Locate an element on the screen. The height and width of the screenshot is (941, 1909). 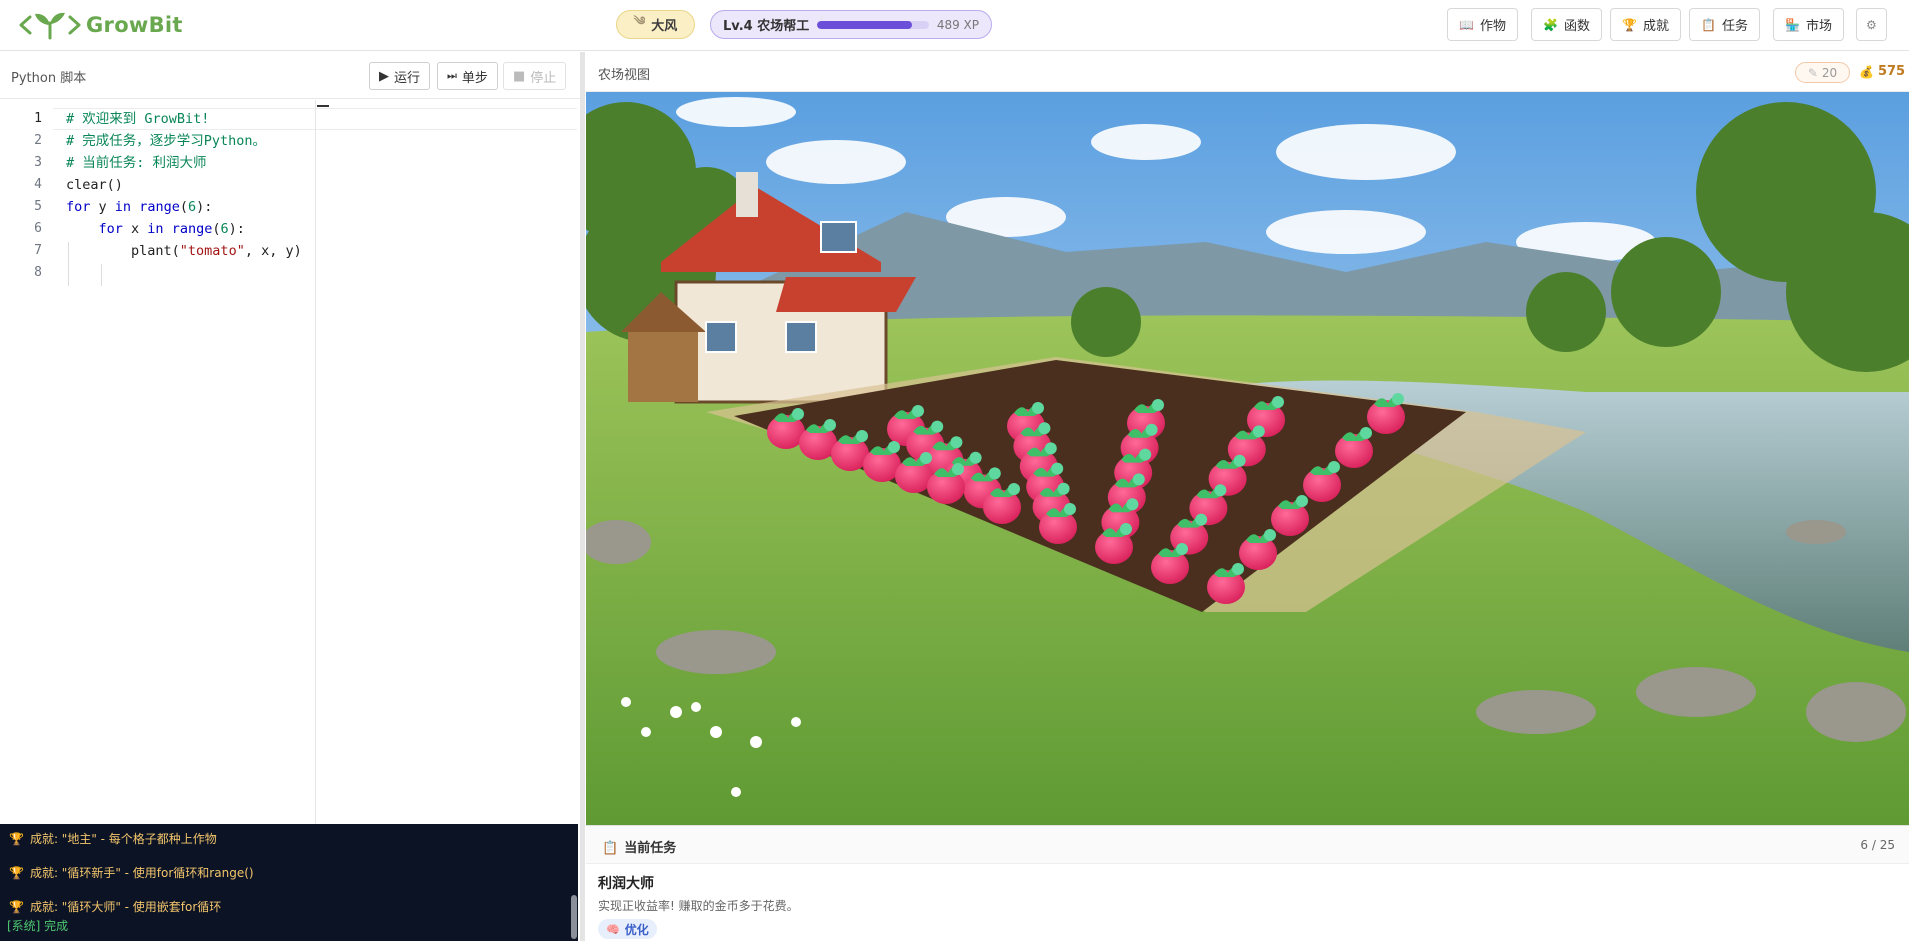
code-token: plant( is located at coordinates (123, 251).